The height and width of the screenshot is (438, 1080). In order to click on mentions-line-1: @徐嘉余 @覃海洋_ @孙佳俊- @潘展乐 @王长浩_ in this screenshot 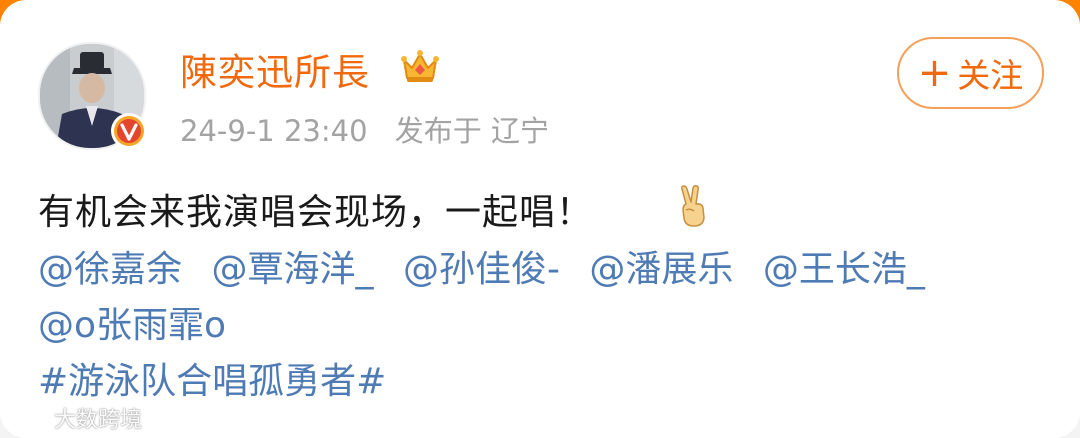, I will do `click(490, 266)`.